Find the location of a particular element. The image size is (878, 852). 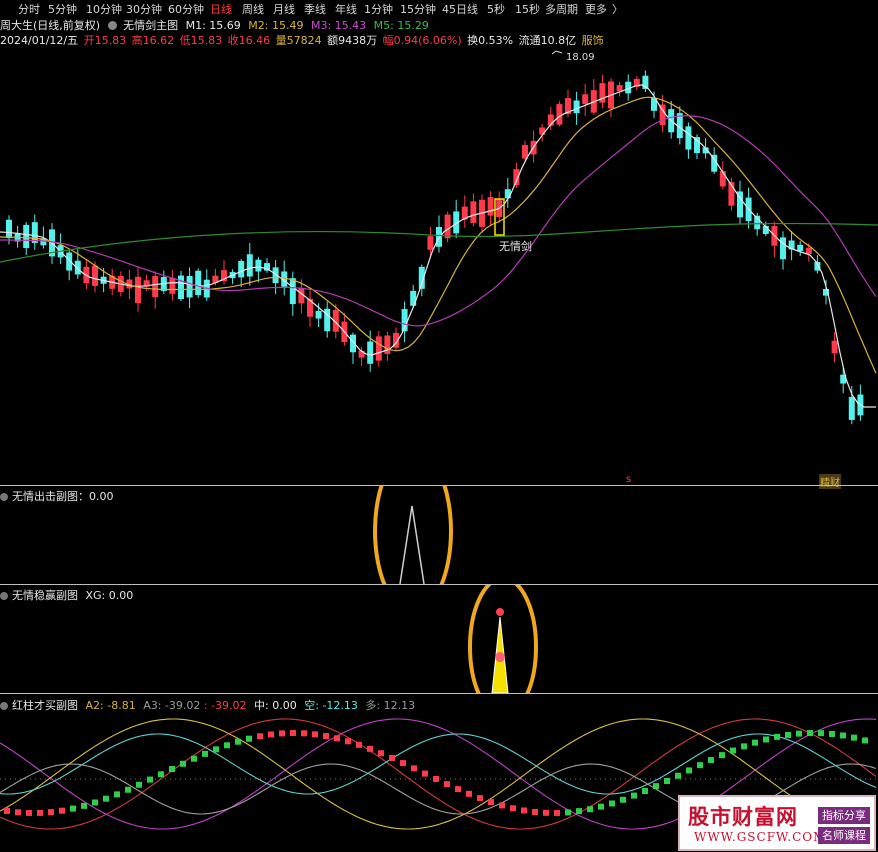

quote-low: 低15.83 is located at coordinates (201, 40).